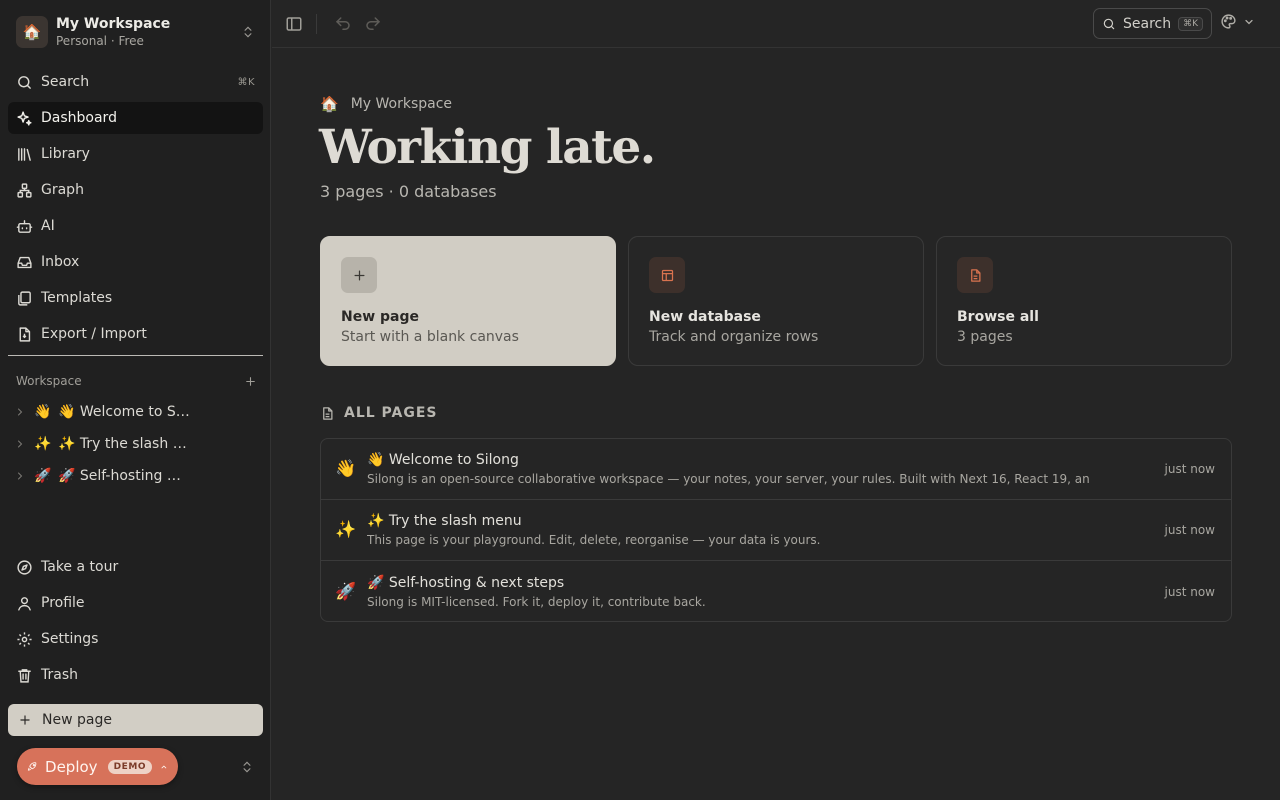 The width and height of the screenshot is (1280, 800). I want to click on sidebar-item-label: Export / Import, so click(94, 334).